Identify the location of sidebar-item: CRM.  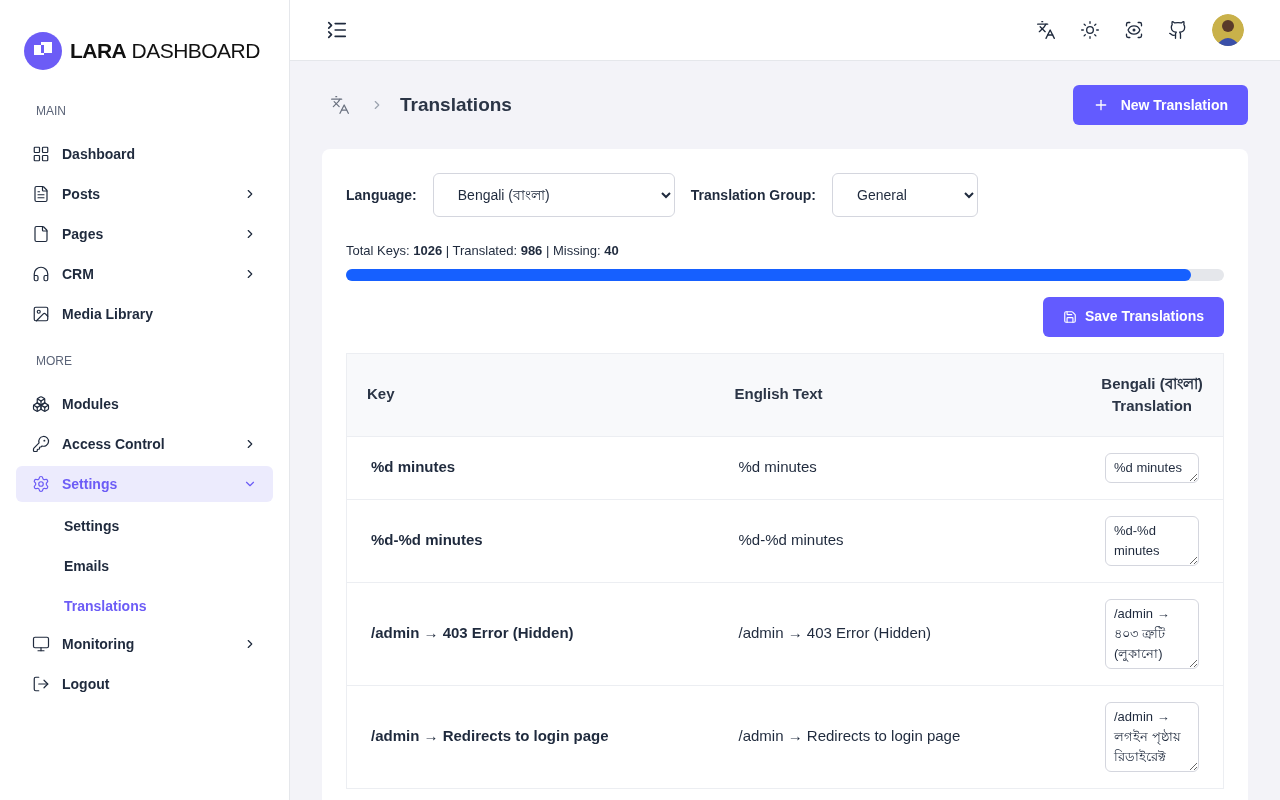
(144, 274).